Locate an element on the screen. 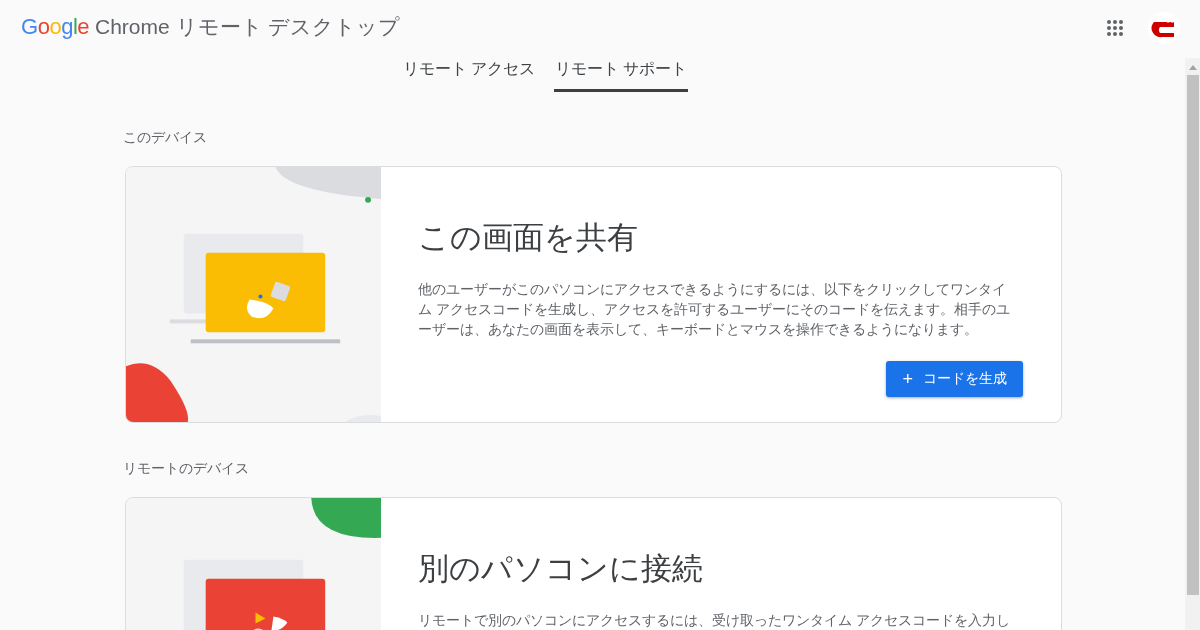 The width and height of the screenshot is (1200, 630). apps-grid-icon is located at coordinates (1115, 27).